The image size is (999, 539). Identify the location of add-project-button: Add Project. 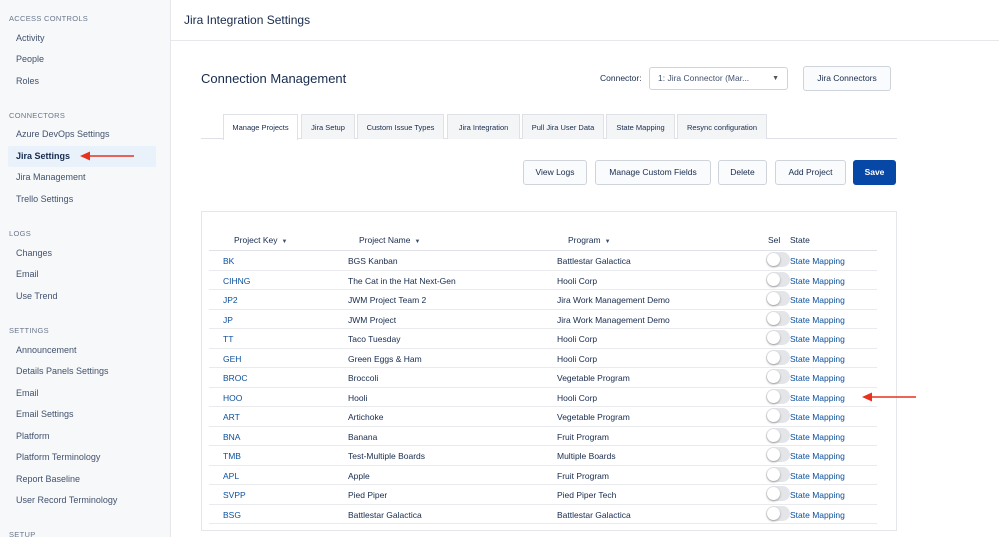
(810, 172).